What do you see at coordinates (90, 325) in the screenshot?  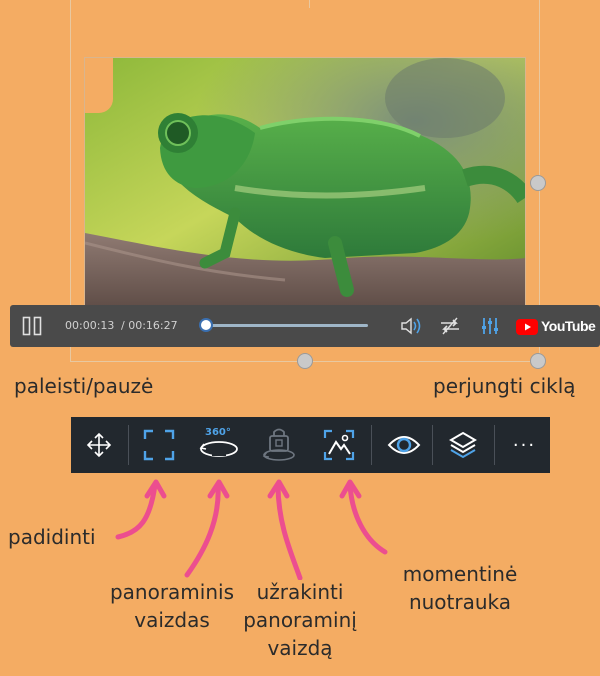 I see `current-time: 00:00:13` at bounding box center [90, 325].